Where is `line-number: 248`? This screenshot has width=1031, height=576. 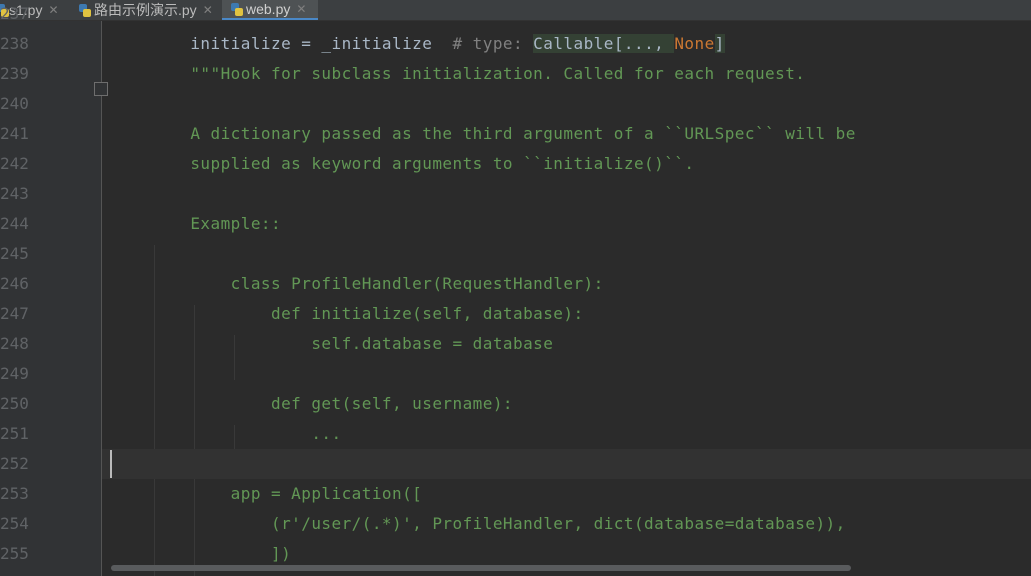 line-number: 248 is located at coordinates (14, 343).